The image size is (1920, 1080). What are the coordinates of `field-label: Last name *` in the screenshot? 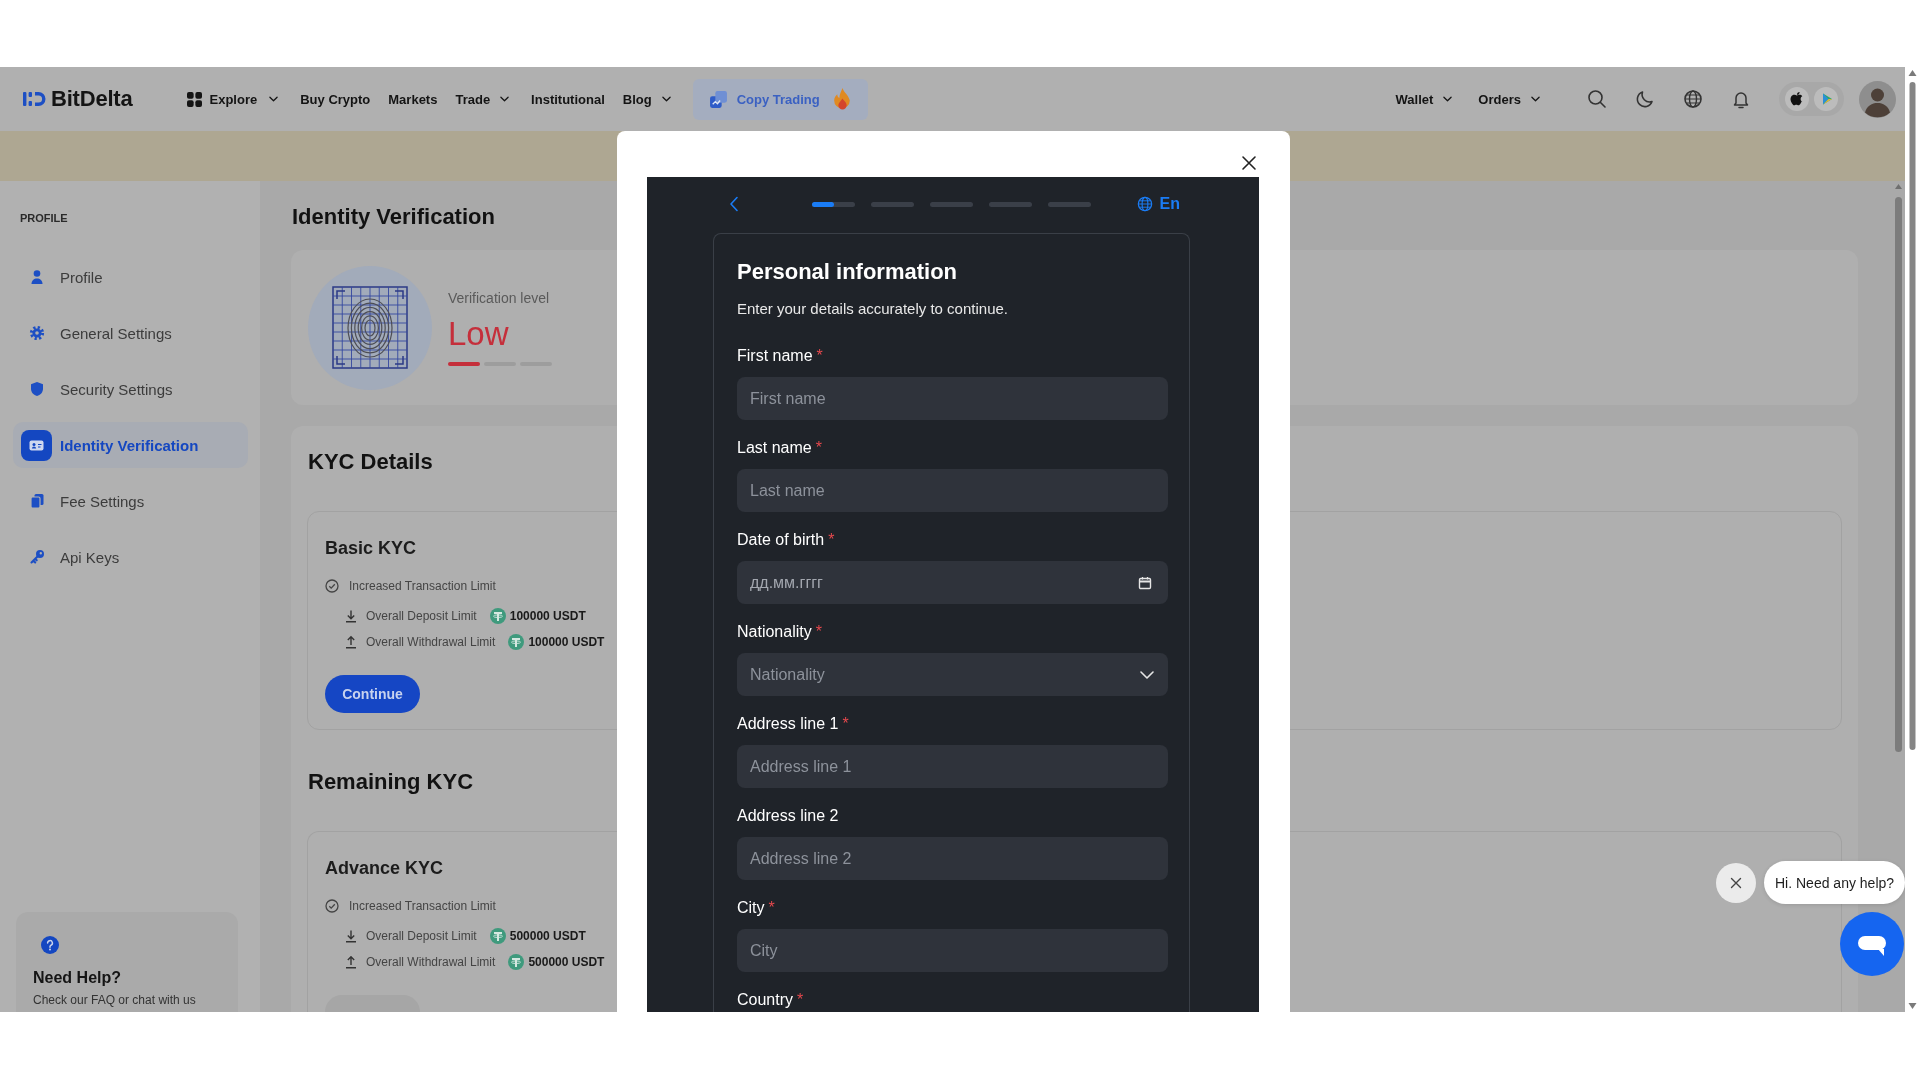 It's located at (779, 448).